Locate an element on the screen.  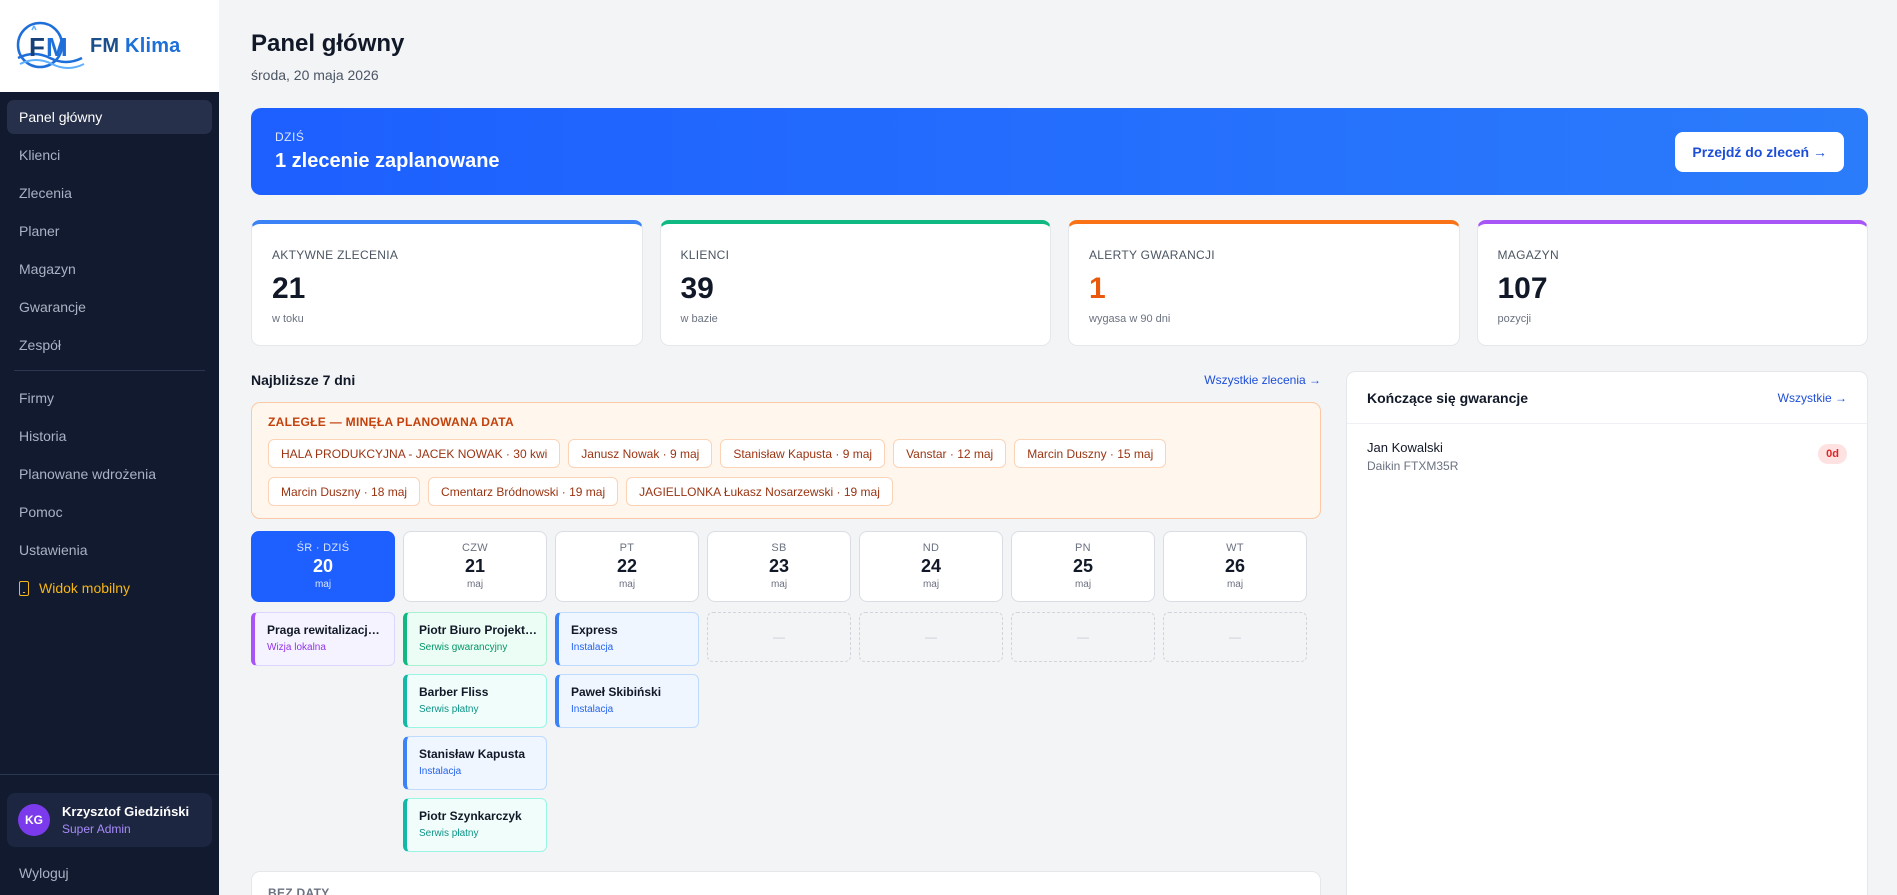
stat-sub: w bazie is located at coordinates (699, 319).